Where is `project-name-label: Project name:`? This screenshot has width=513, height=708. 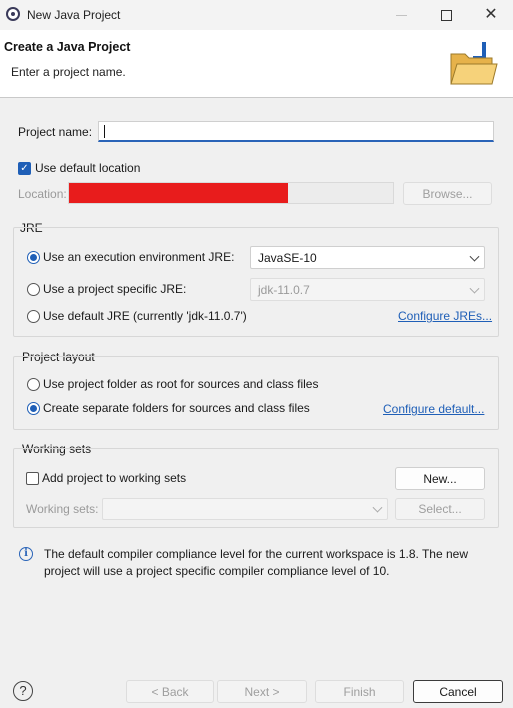
project-name-label: Project name: is located at coordinates (55, 132).